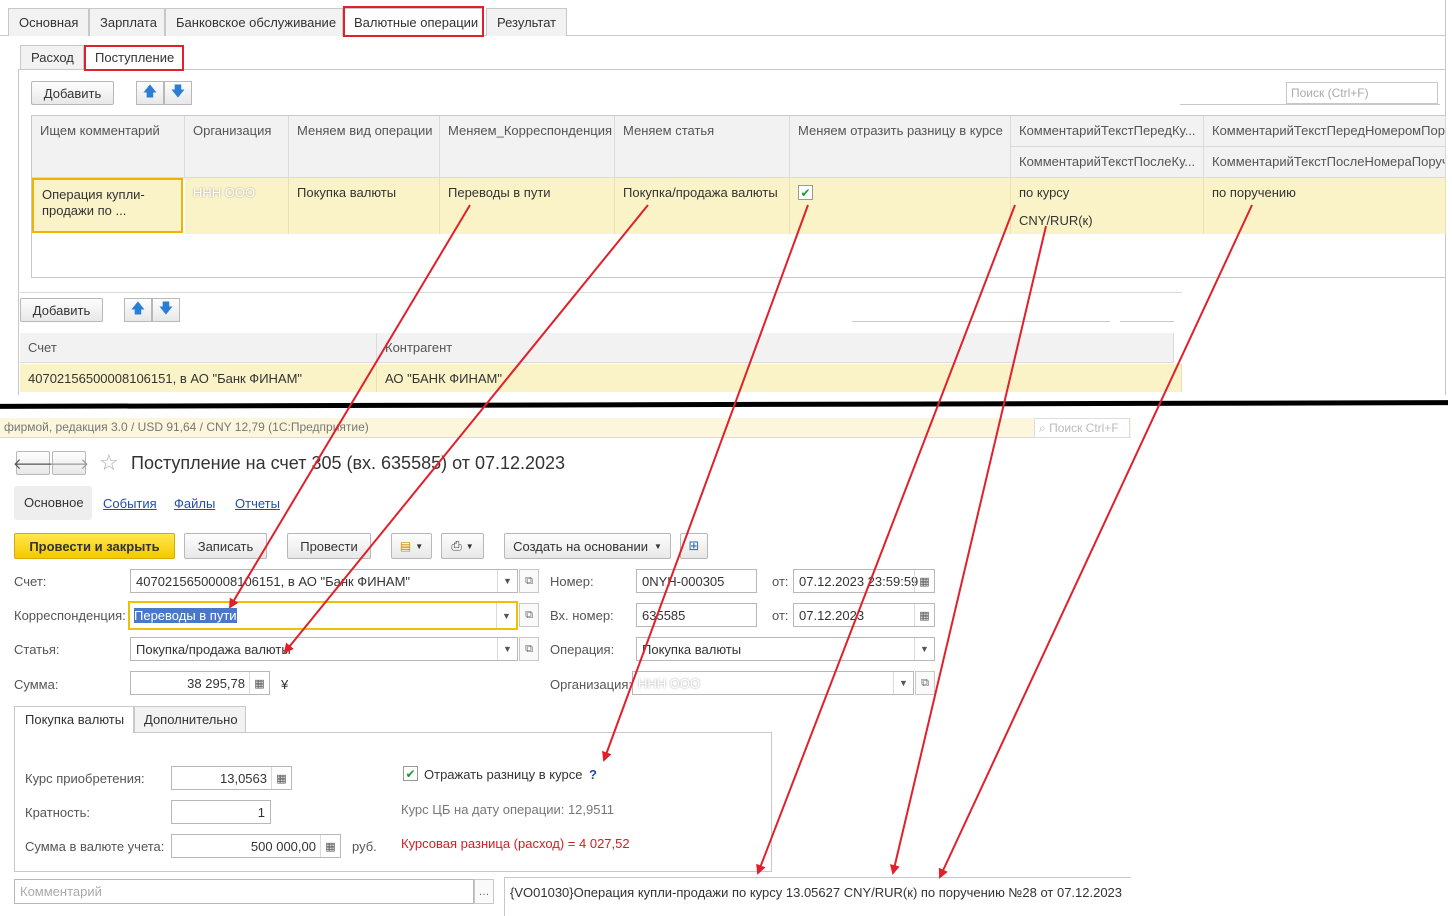 This screenshot has width=1452, height=916. What do you see at coordinates (33, 463) in the screenshot?
I see `back-button: 🡐` at bounding box center [33, 463].